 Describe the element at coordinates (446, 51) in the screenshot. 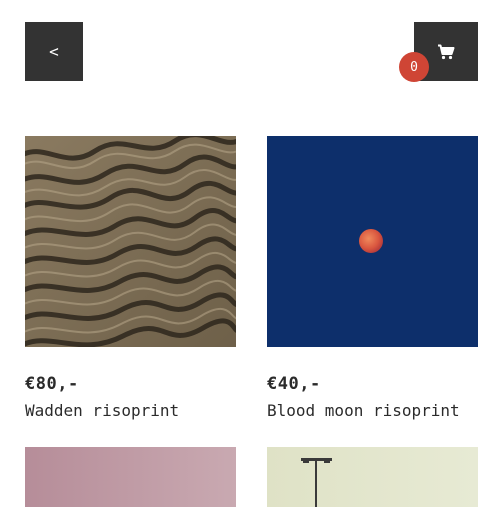

I see `cart-icon` at that location.